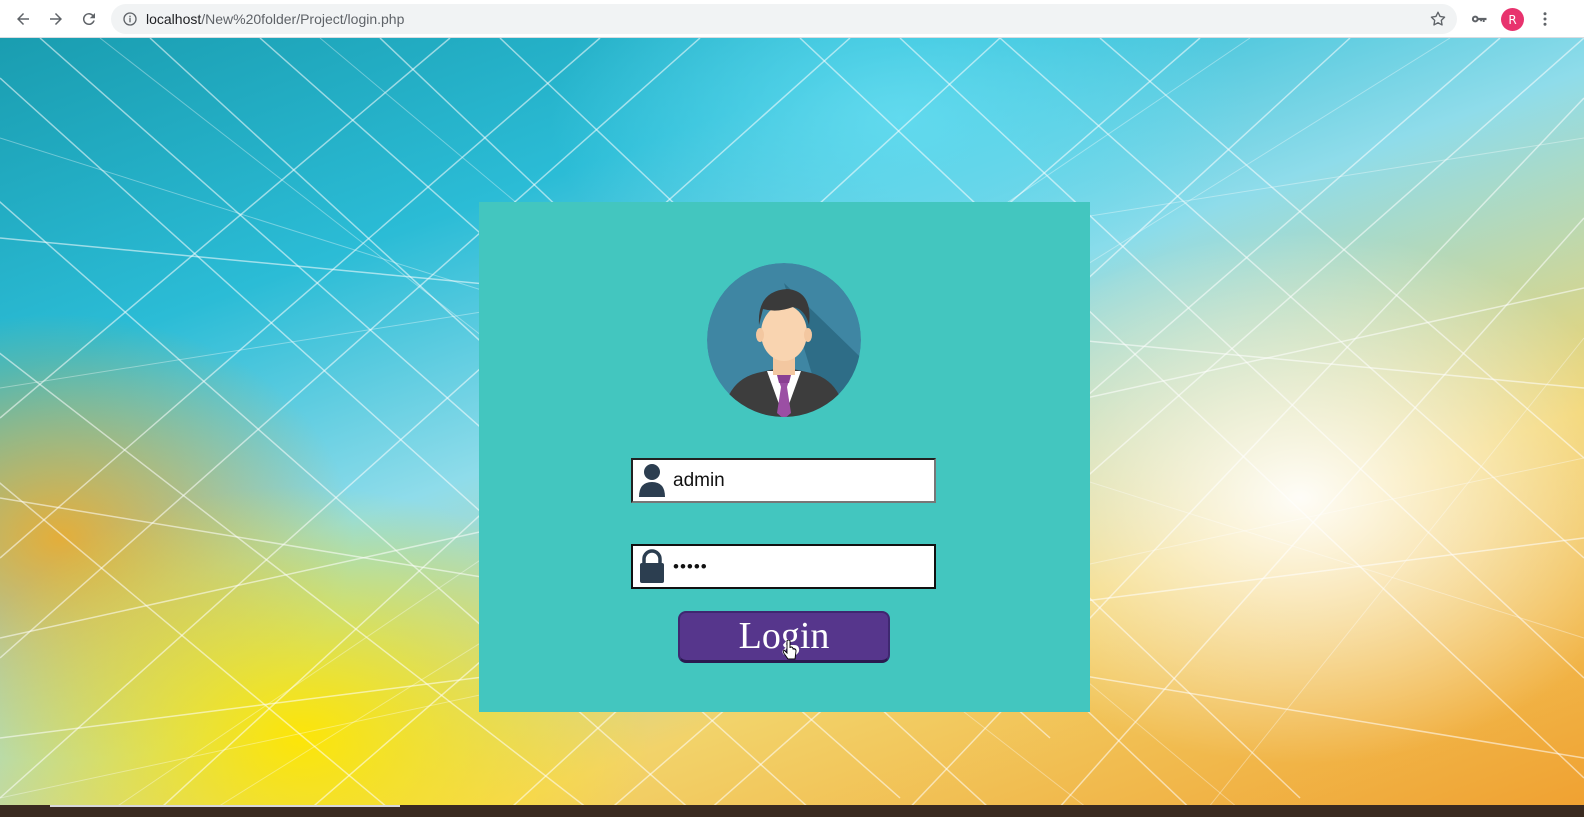 The image size is (1584, 817). I want to click on three-dot-menu-icon, so click(1545, 19).